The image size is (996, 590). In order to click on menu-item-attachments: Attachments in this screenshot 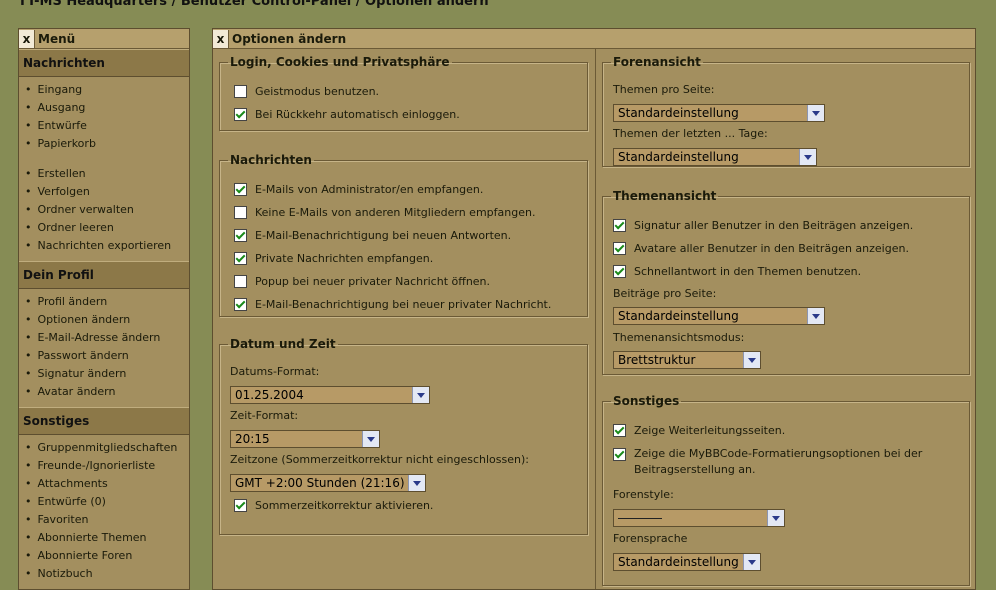, I will do `click(107, 484)`.